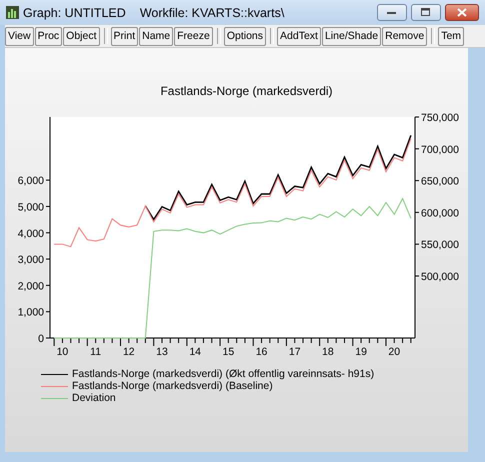 This screenshot has width=485, height=462. What do you see at coordinates (223, 374) in the screenshot?
I see `legend-label: Fastlands-Norge (markedsverdi) (Økt offentlig vareinnsats- h91s)` at bounding box center [223, 374].